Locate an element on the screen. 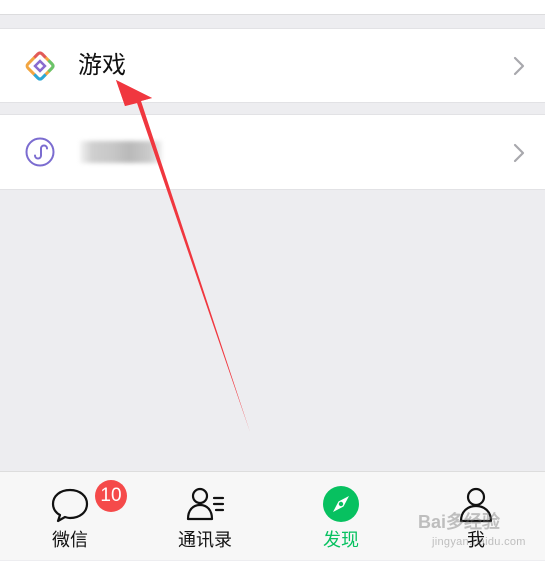 The width and height of the screenshot is (545, 561). tab-contacts: 通讯录 is located at coordinates (205, 516).